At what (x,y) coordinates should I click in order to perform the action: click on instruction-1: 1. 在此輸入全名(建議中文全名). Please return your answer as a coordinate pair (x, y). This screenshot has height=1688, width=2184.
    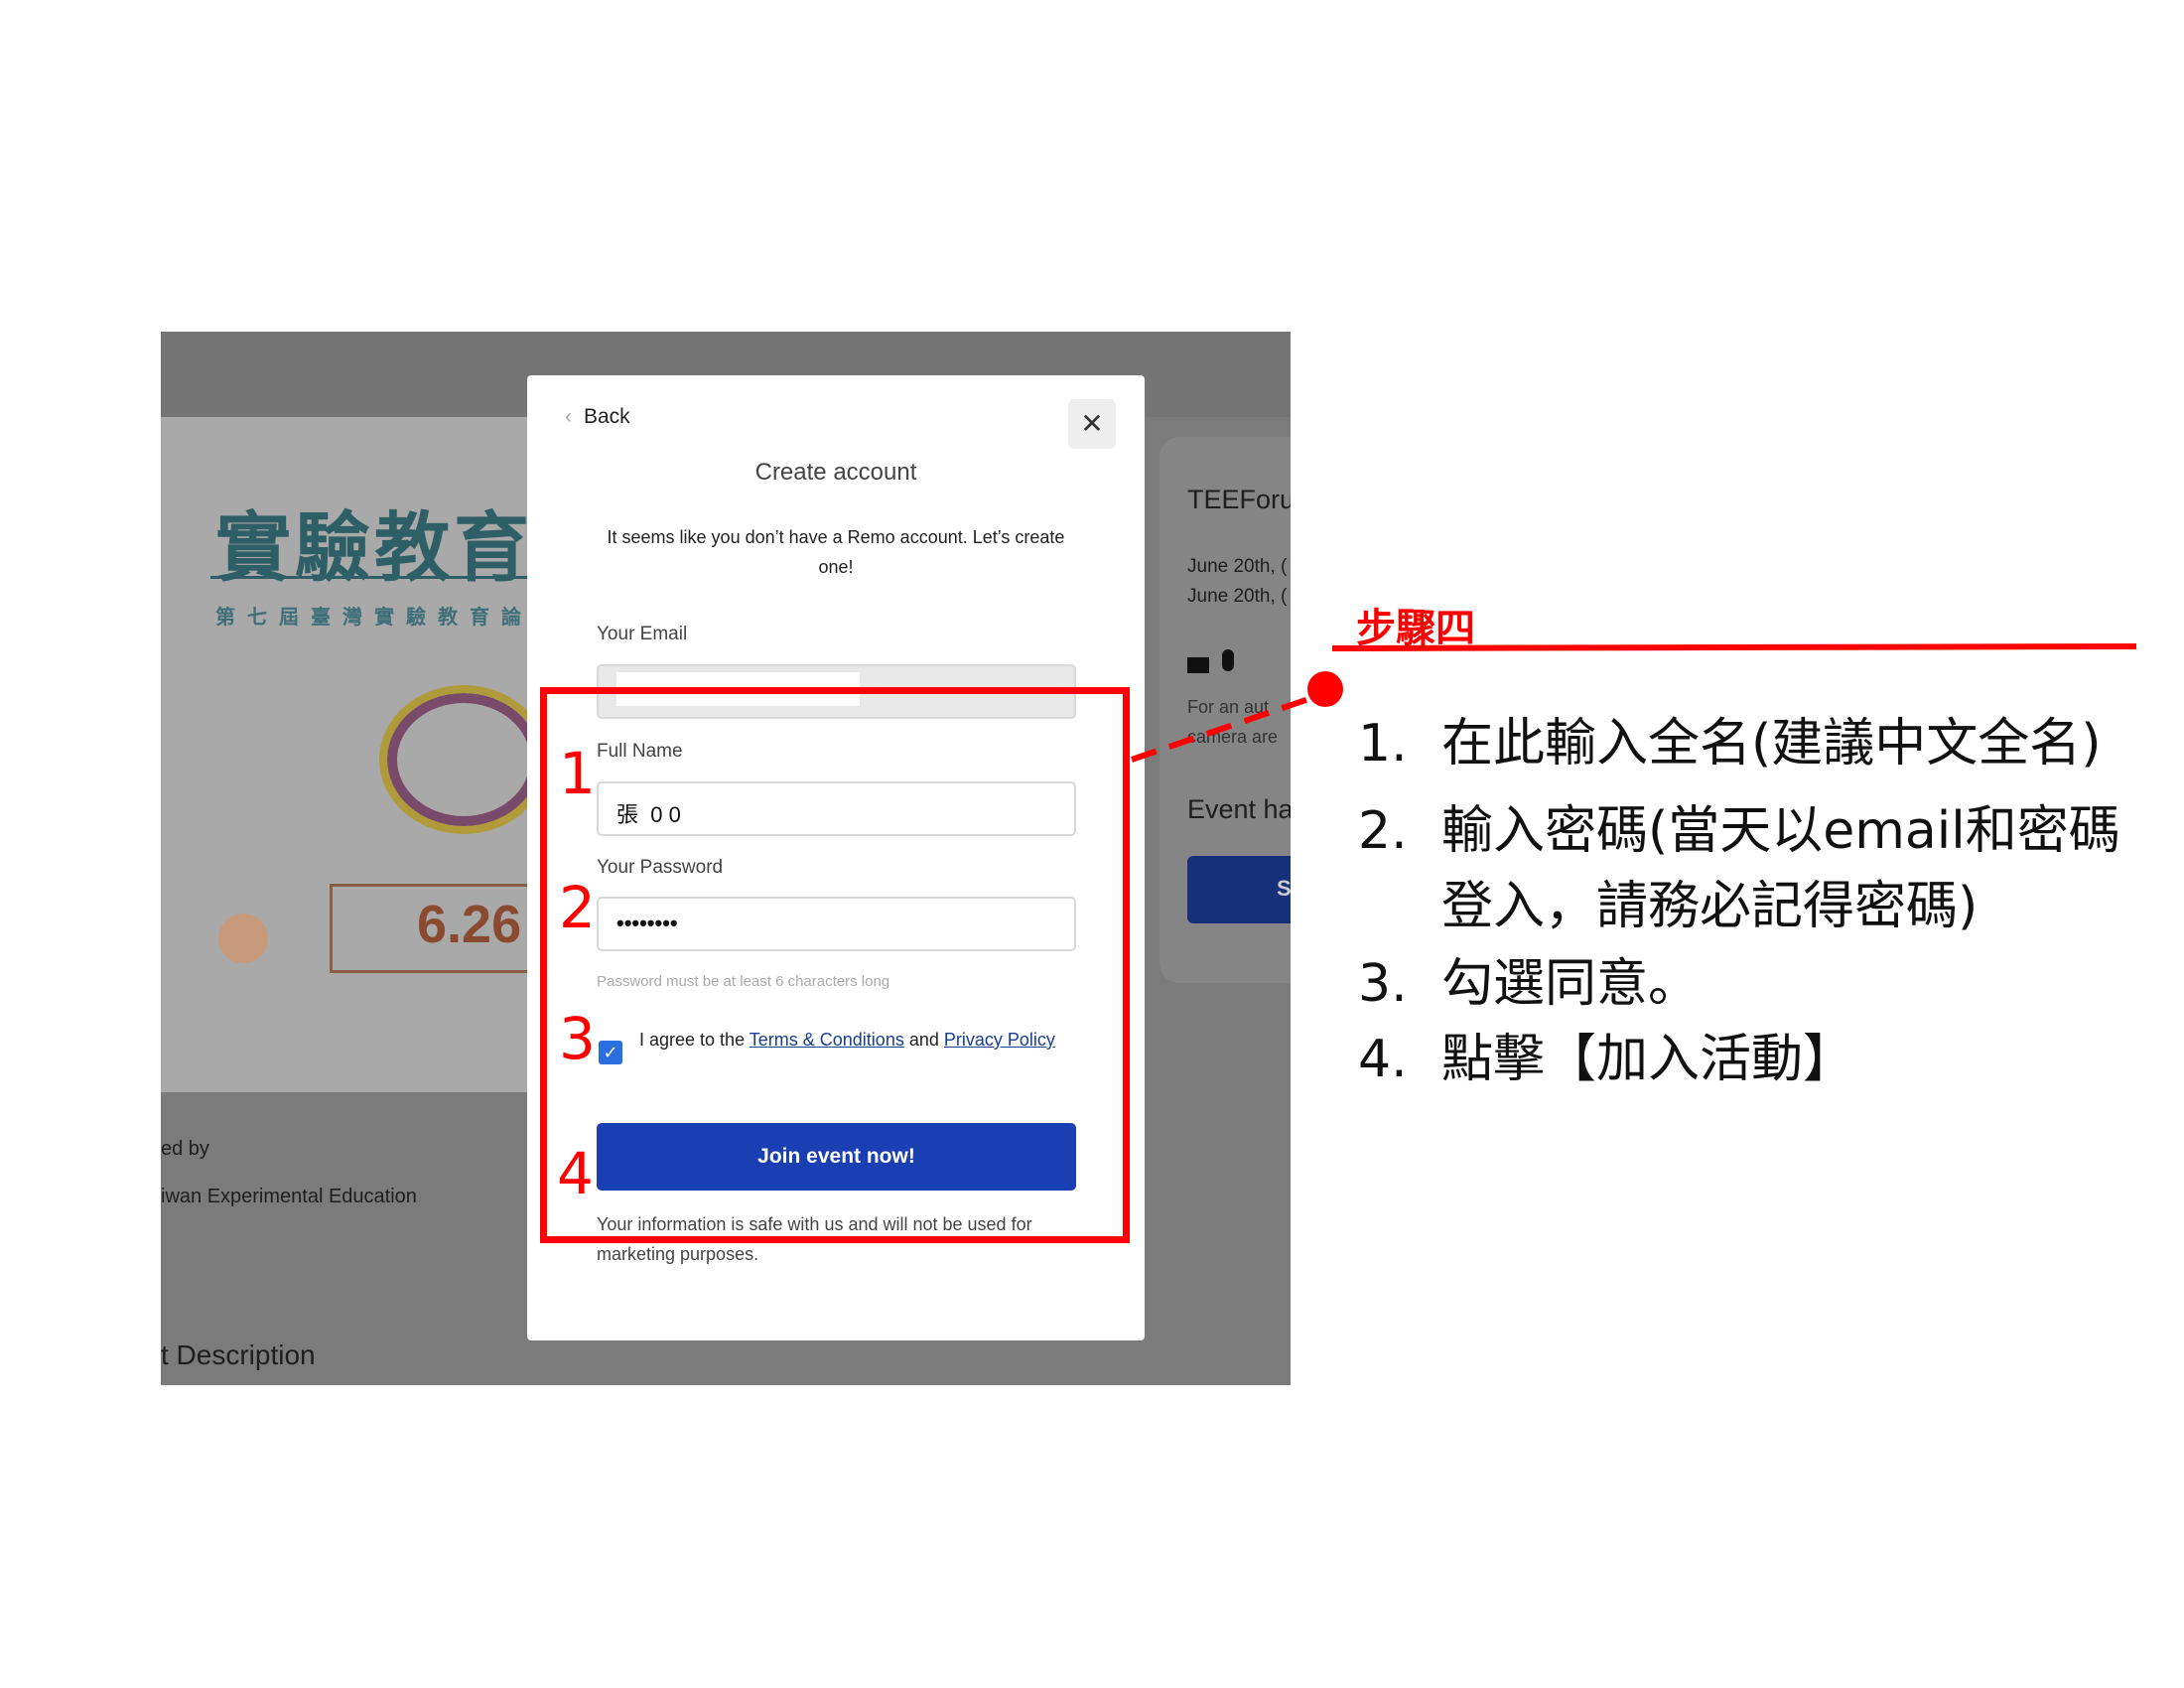
    Looking at the image, I should click on (1730, 744).